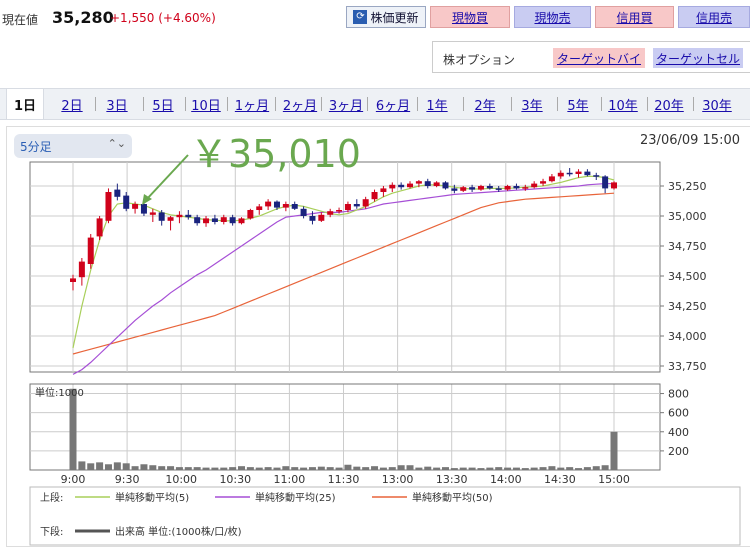  What do you see at coordinates (178, 531) in the screenshot?
I see `legend-volume-label: 出来高 単位:(1000株/口/枚)` at bounding box center [178, 531].